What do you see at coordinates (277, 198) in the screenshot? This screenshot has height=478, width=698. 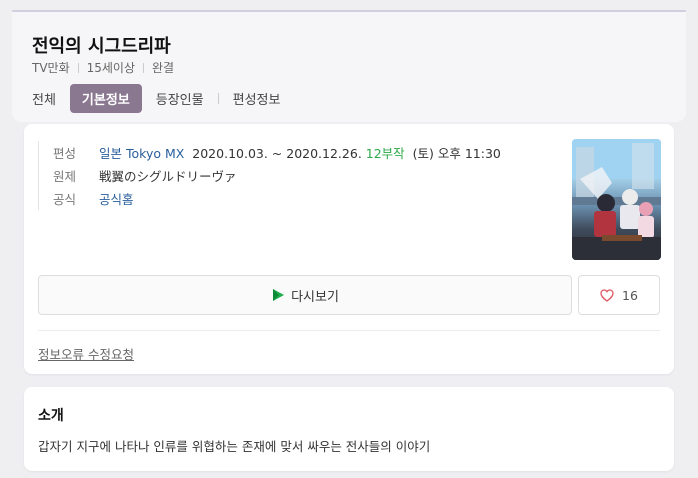 I see `info-row-official: 공식 공식홈` at bounding box center [277, 198].